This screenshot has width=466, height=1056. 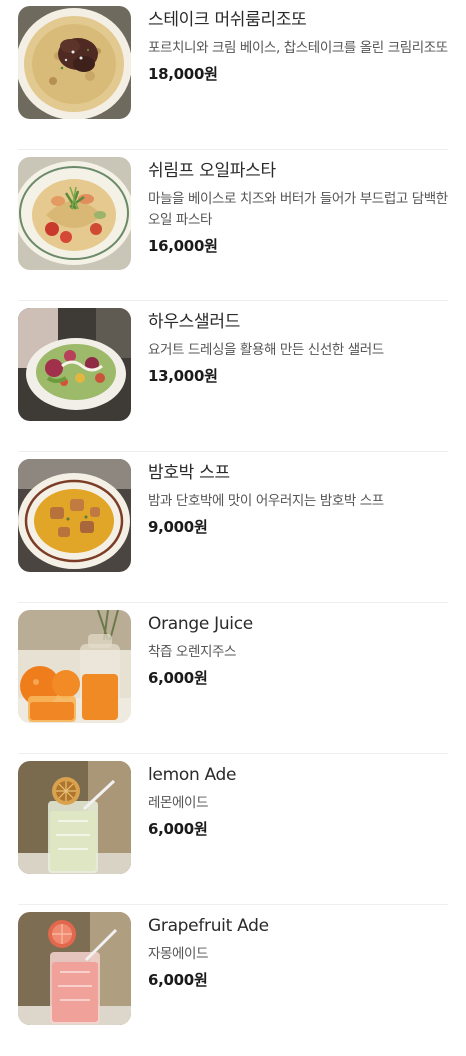 What do you see at coordinates (74, 62) in the screenshot?
I see `steak-mushroom-risotto-photo` at bounding box center [74, 62].